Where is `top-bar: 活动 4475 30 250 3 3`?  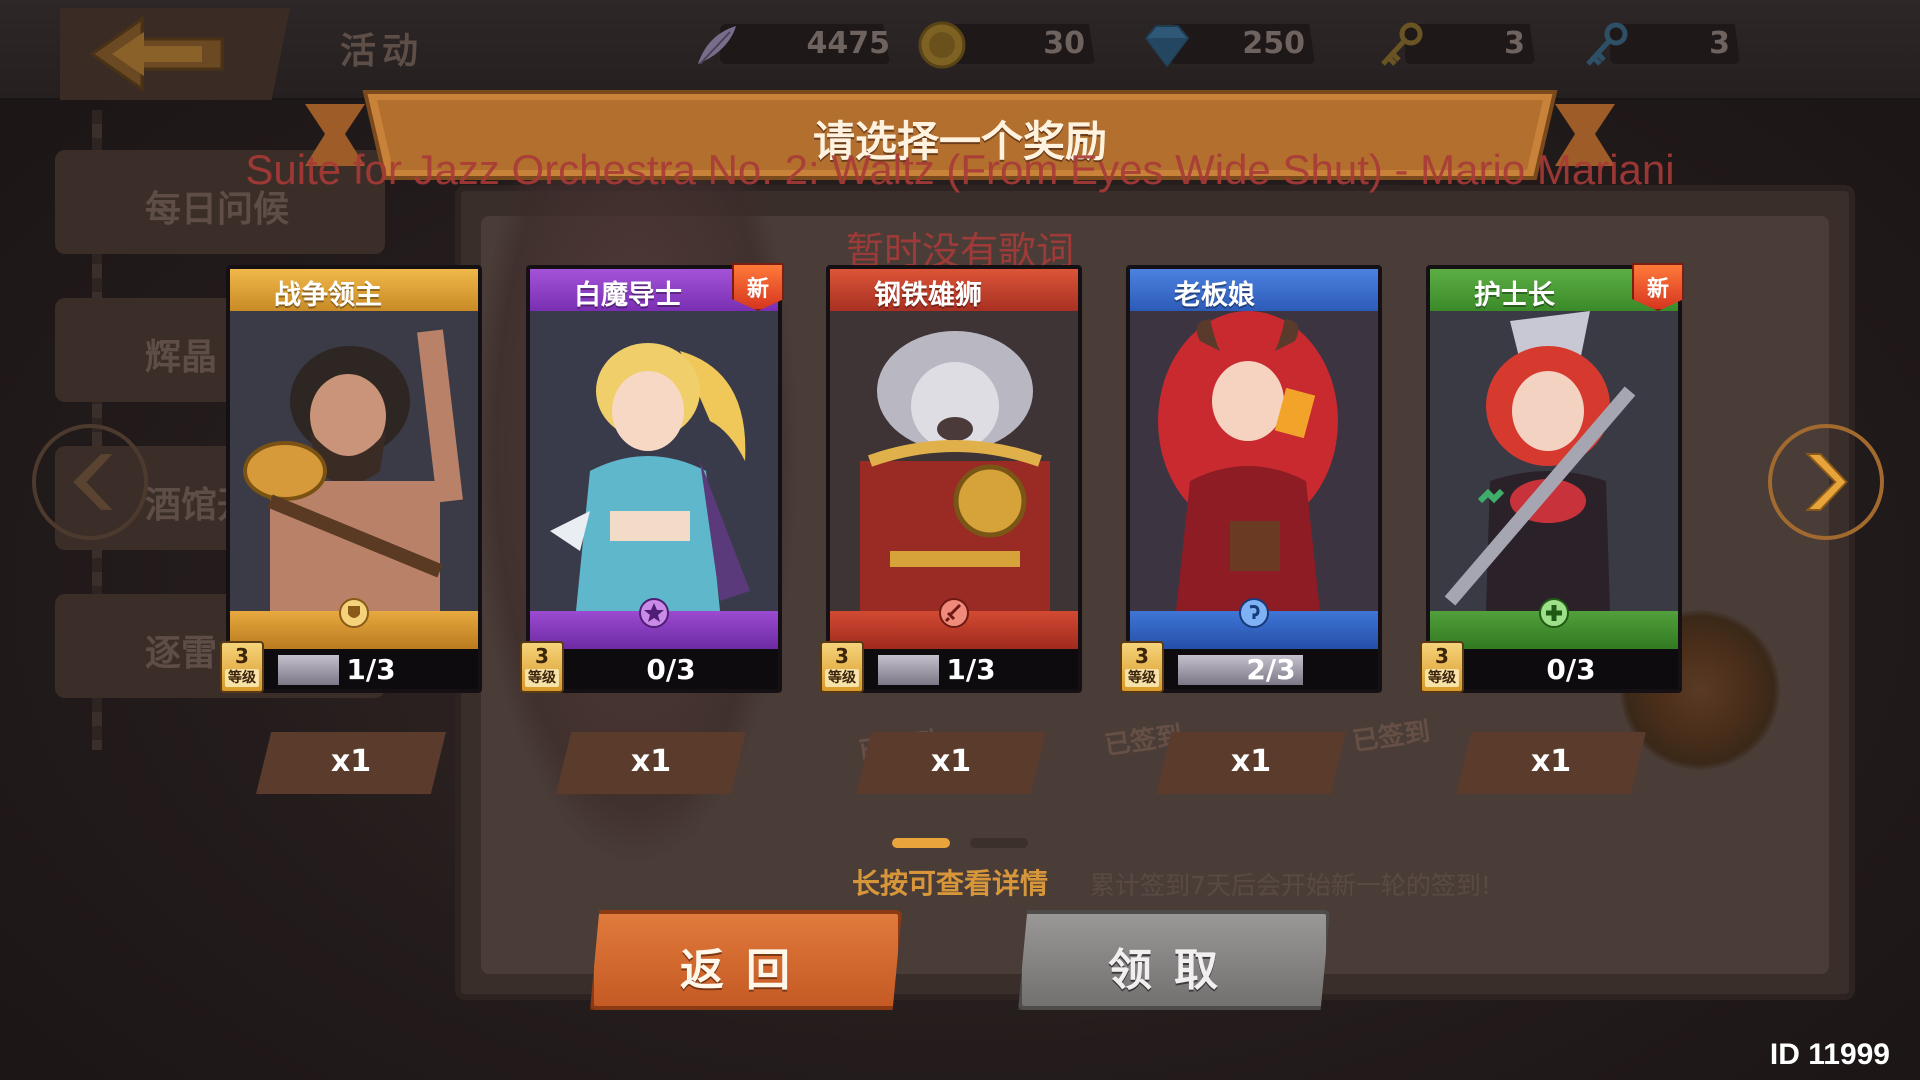
top-bar: 活动 4475 30 250 3 3 is located at coordinates (960, 50).